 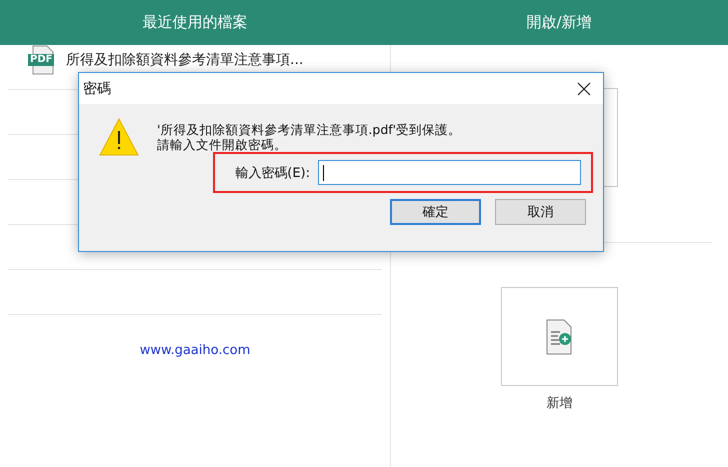 What do you see at coordinates (97, 89) in the screenshot?
I see `dialog-title: 密碼` at bounding box center [97, 89].